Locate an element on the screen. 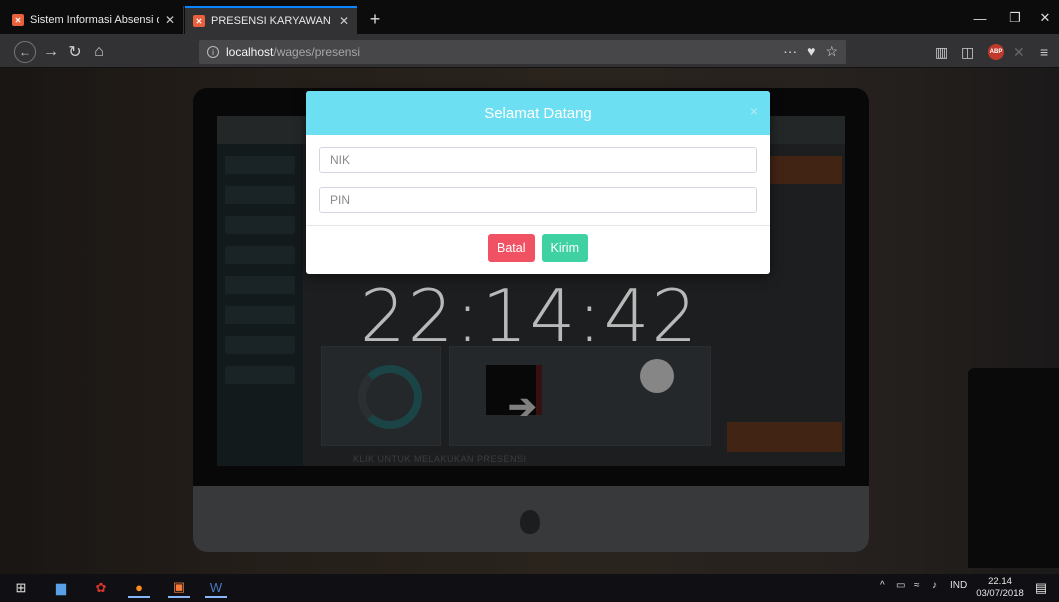 This screenshot has width=1059, height=602. login-modal: Selamat Datang × NIK PIN Batal Kirim is located at coordinates (538, 182).